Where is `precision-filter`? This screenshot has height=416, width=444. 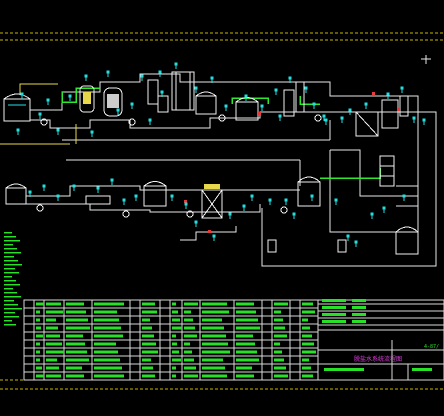 precision-filter is located at coordinates (158, 96).